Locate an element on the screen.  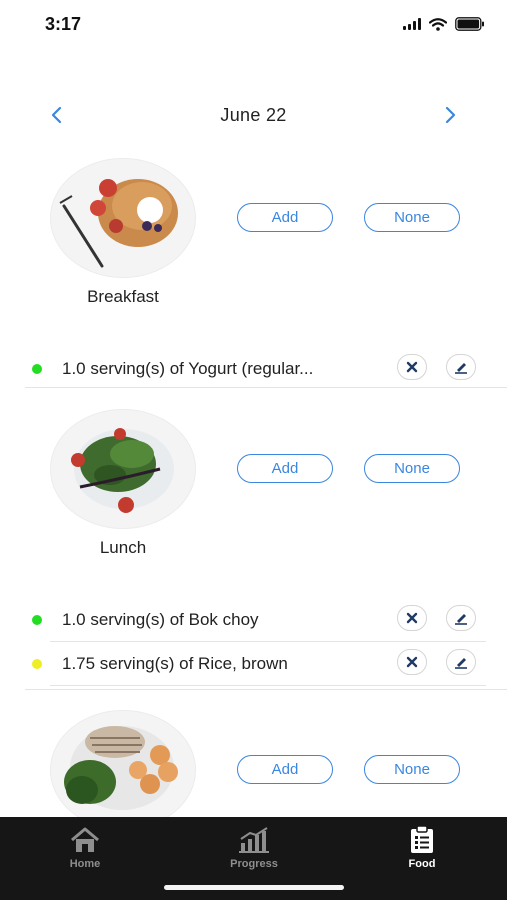
cellular-signal-icon is located at coordinates (412, 24).